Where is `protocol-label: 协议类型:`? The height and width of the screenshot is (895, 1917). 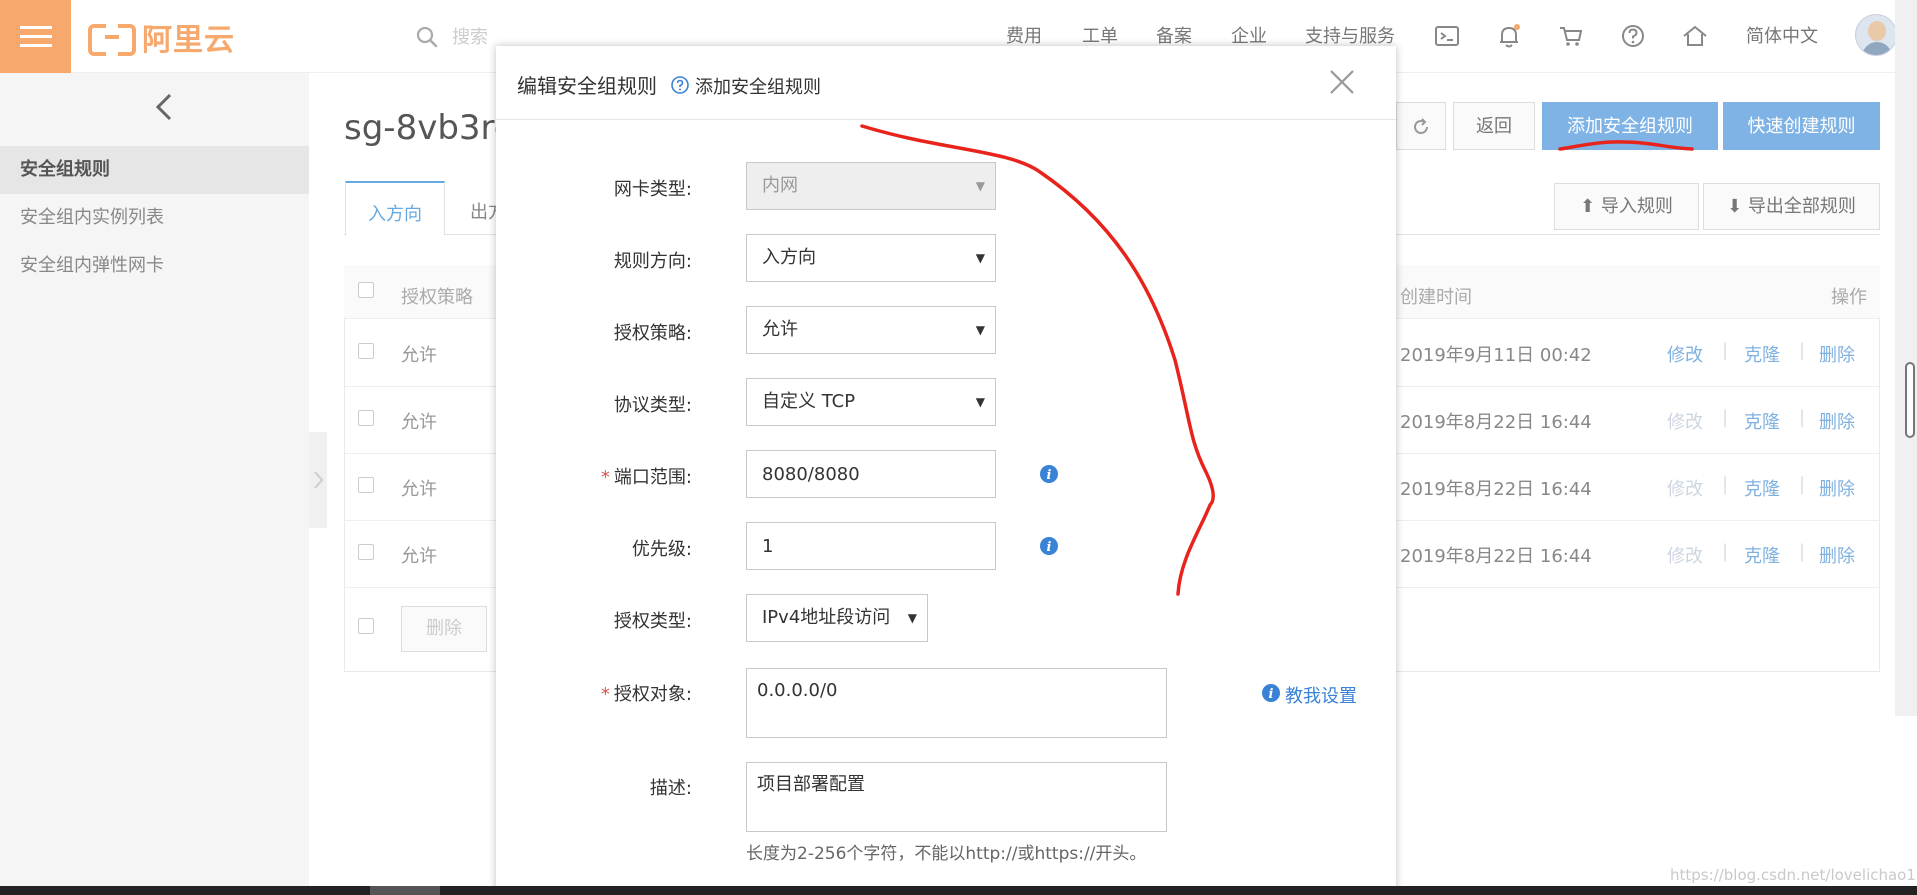 protocol-label: 协议类型: is located at coordinates (652, 405).